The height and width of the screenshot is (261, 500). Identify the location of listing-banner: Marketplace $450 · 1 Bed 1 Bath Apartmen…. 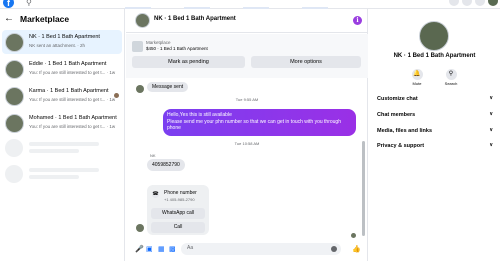
(247, 56).